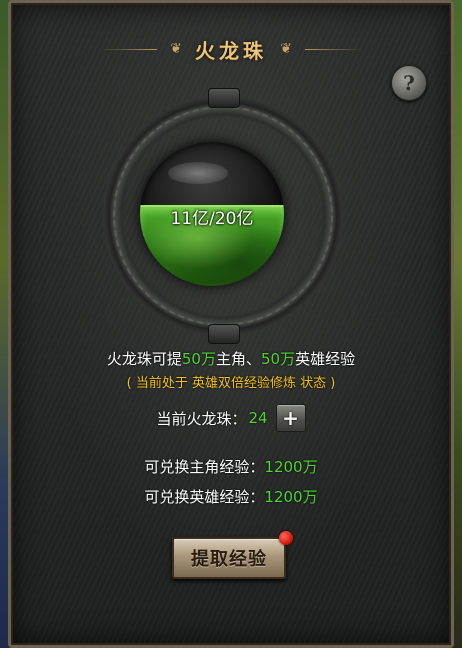 This screenshot has height=648, width=462. What do you see at coordinates (201, 418) in the screenshot?
I see `orb-count-label: 当前火龙珠：` at bounding box center [201, 418].